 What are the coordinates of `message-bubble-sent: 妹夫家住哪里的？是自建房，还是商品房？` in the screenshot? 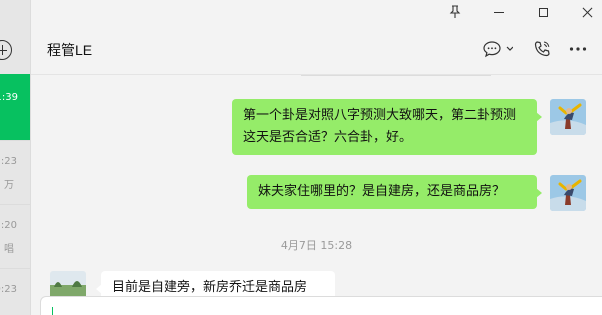 It's located at (394, 192).